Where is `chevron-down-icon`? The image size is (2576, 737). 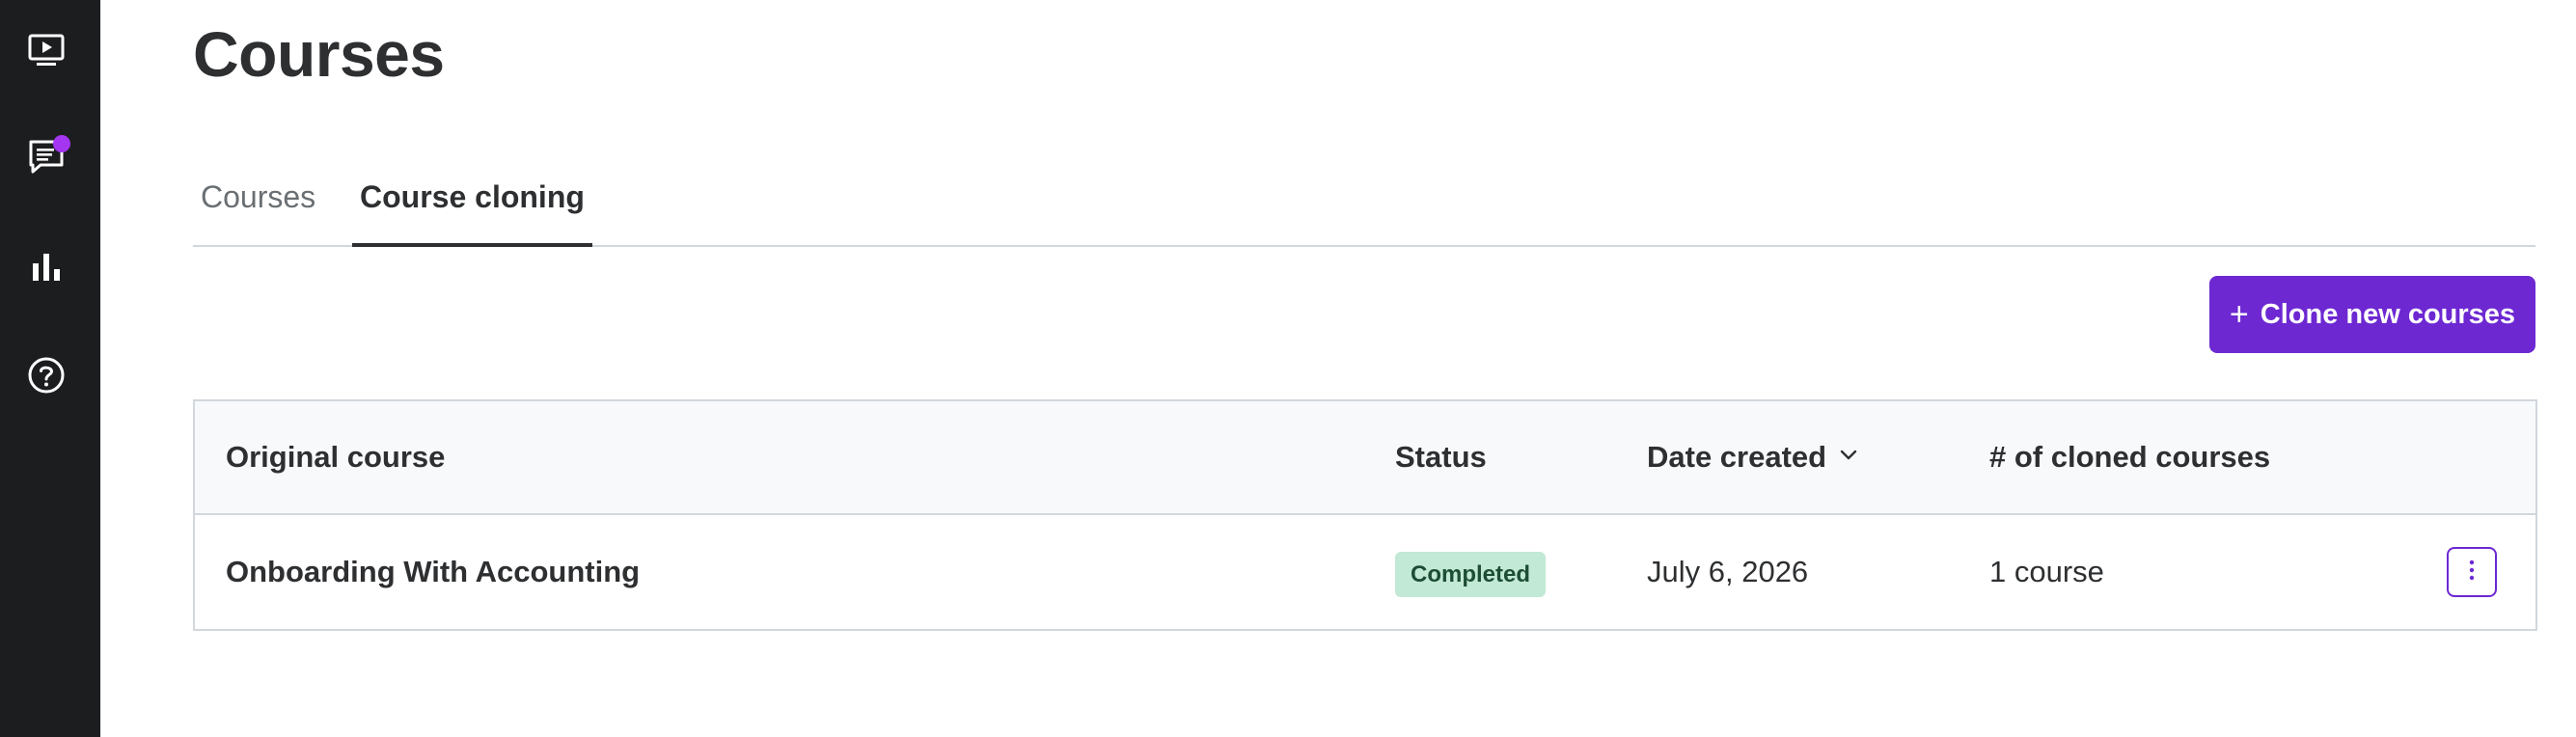 chevron-down-icon is located at coordinates (1849, 451).